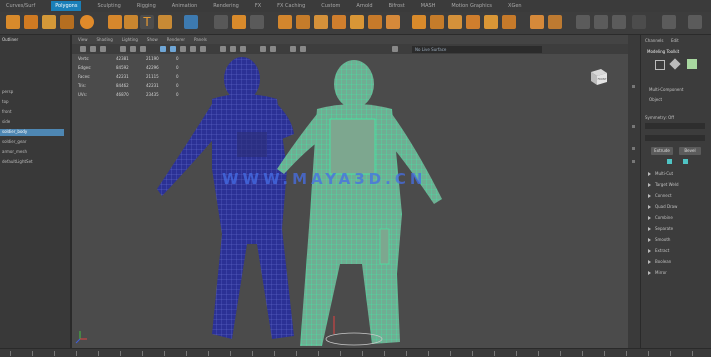  What do you see at coordinates (664, 228) in the screenshot?
I see `toolkit-section: Separate` at bounding box center [664, 228].